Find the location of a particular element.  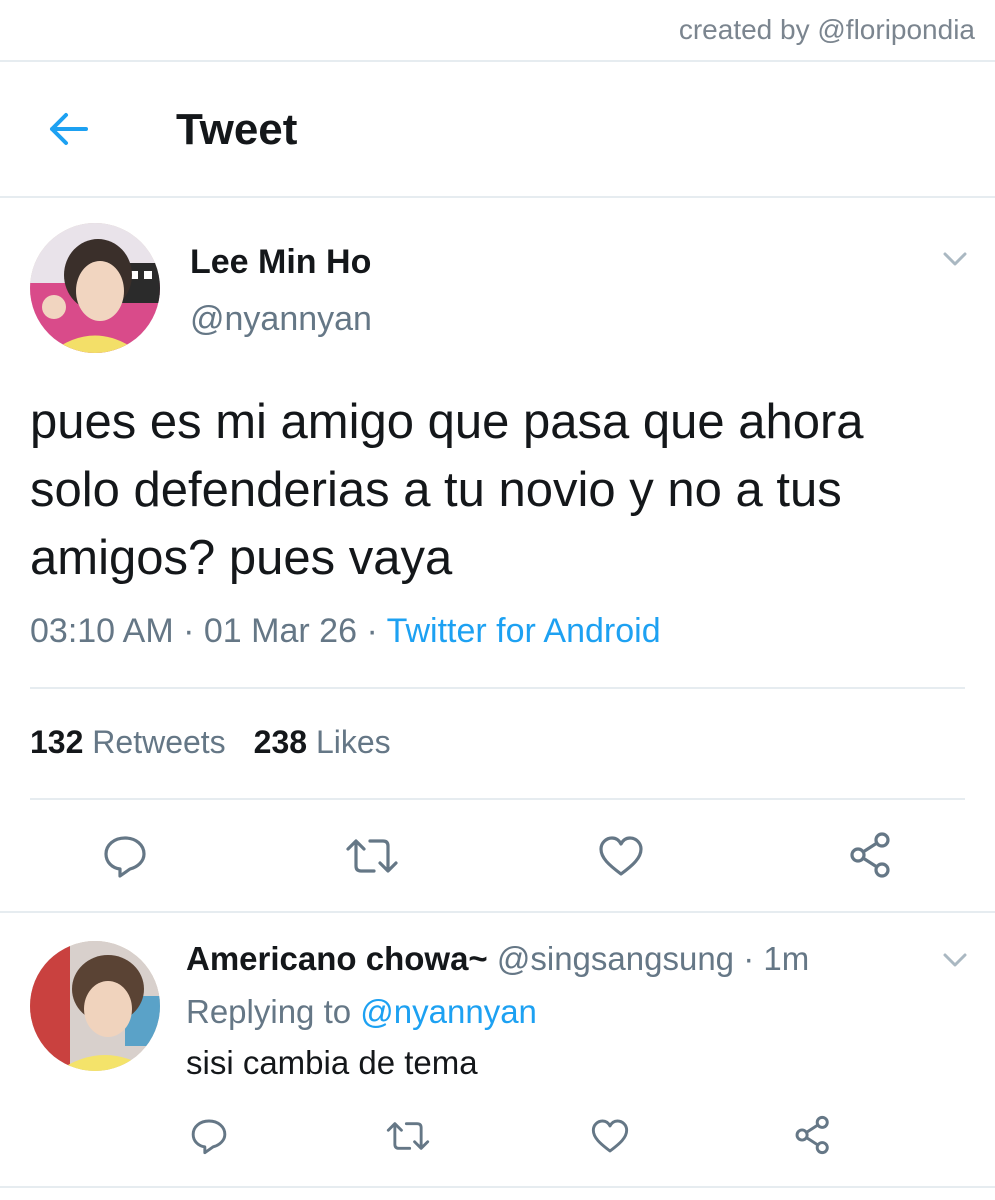

author-name: Lee Min Ho is located at coordinates (280, 262).